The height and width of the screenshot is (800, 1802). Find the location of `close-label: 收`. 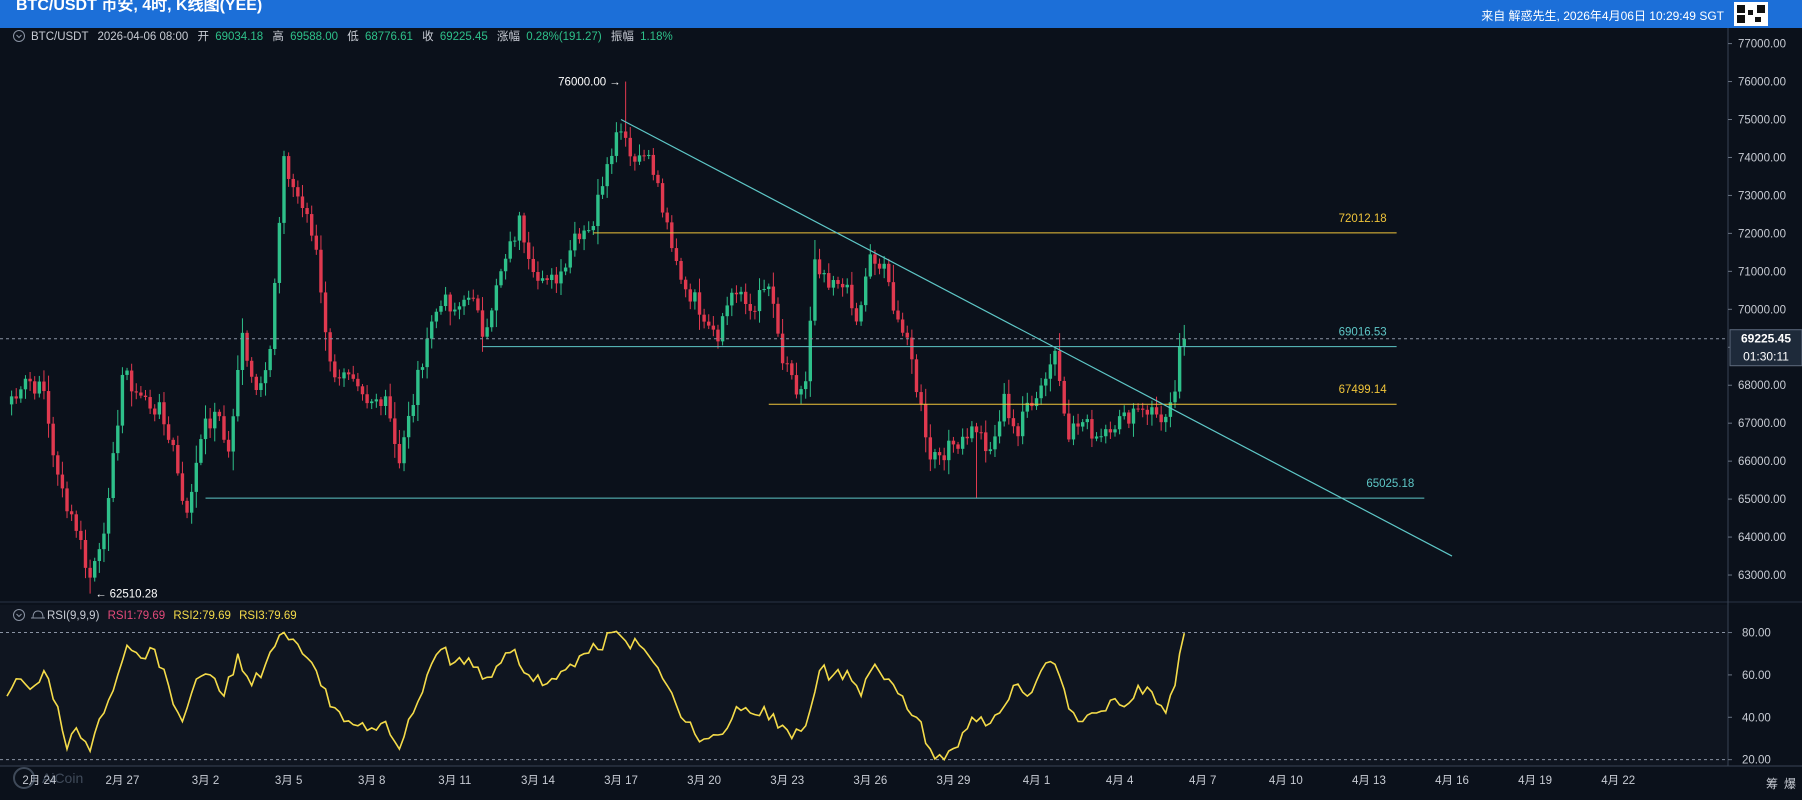

close-label: 收 is located at coordinates (428, 36).